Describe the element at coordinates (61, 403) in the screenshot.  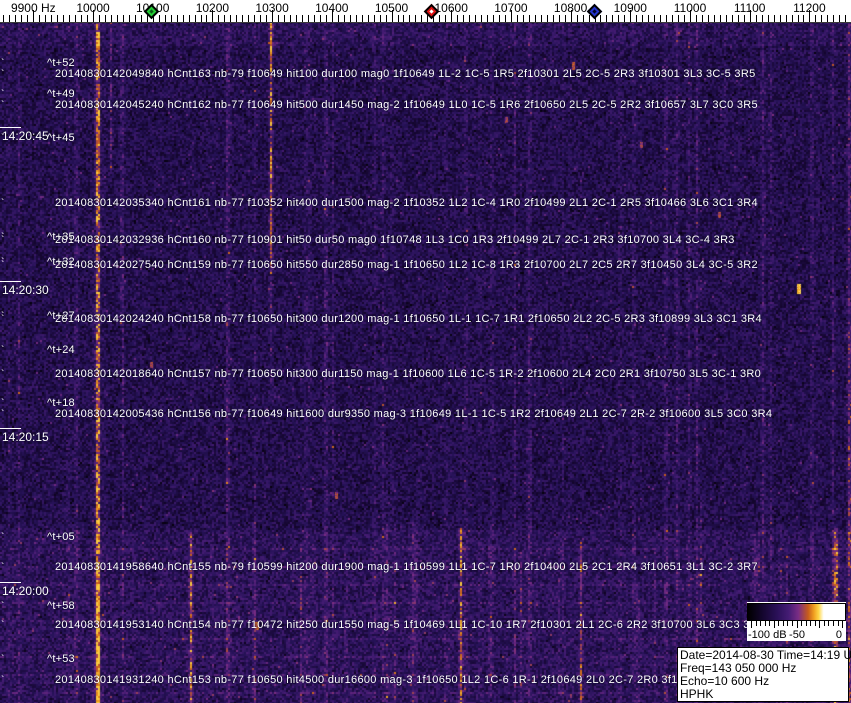
I see `event-time-marker: ^t+18` at that location.